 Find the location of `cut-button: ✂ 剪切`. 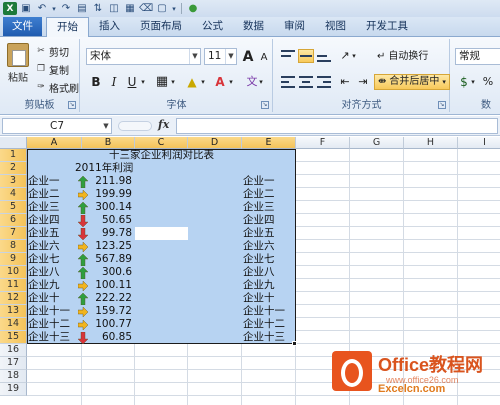

cut-button: ✂ 剪切 is located at coordinates (52, 51).